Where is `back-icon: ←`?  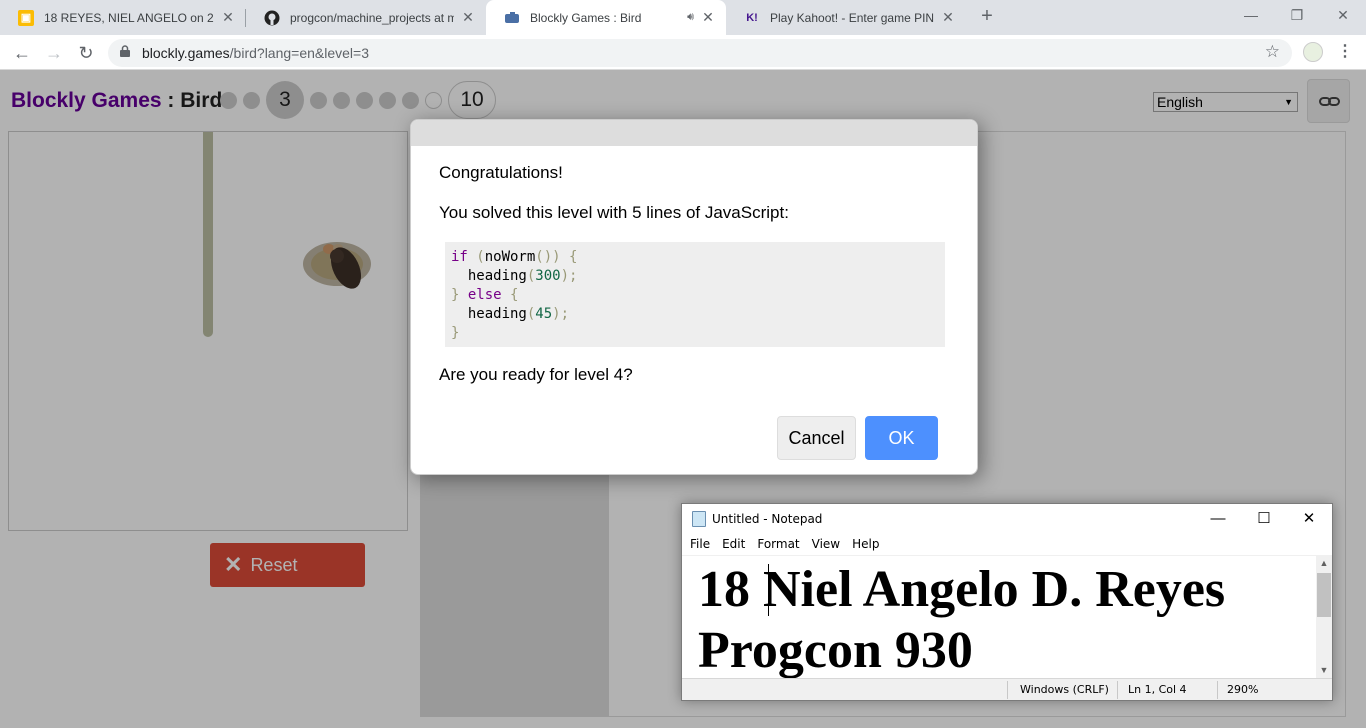 back-icon: ← is located at coordinates (22, 53).